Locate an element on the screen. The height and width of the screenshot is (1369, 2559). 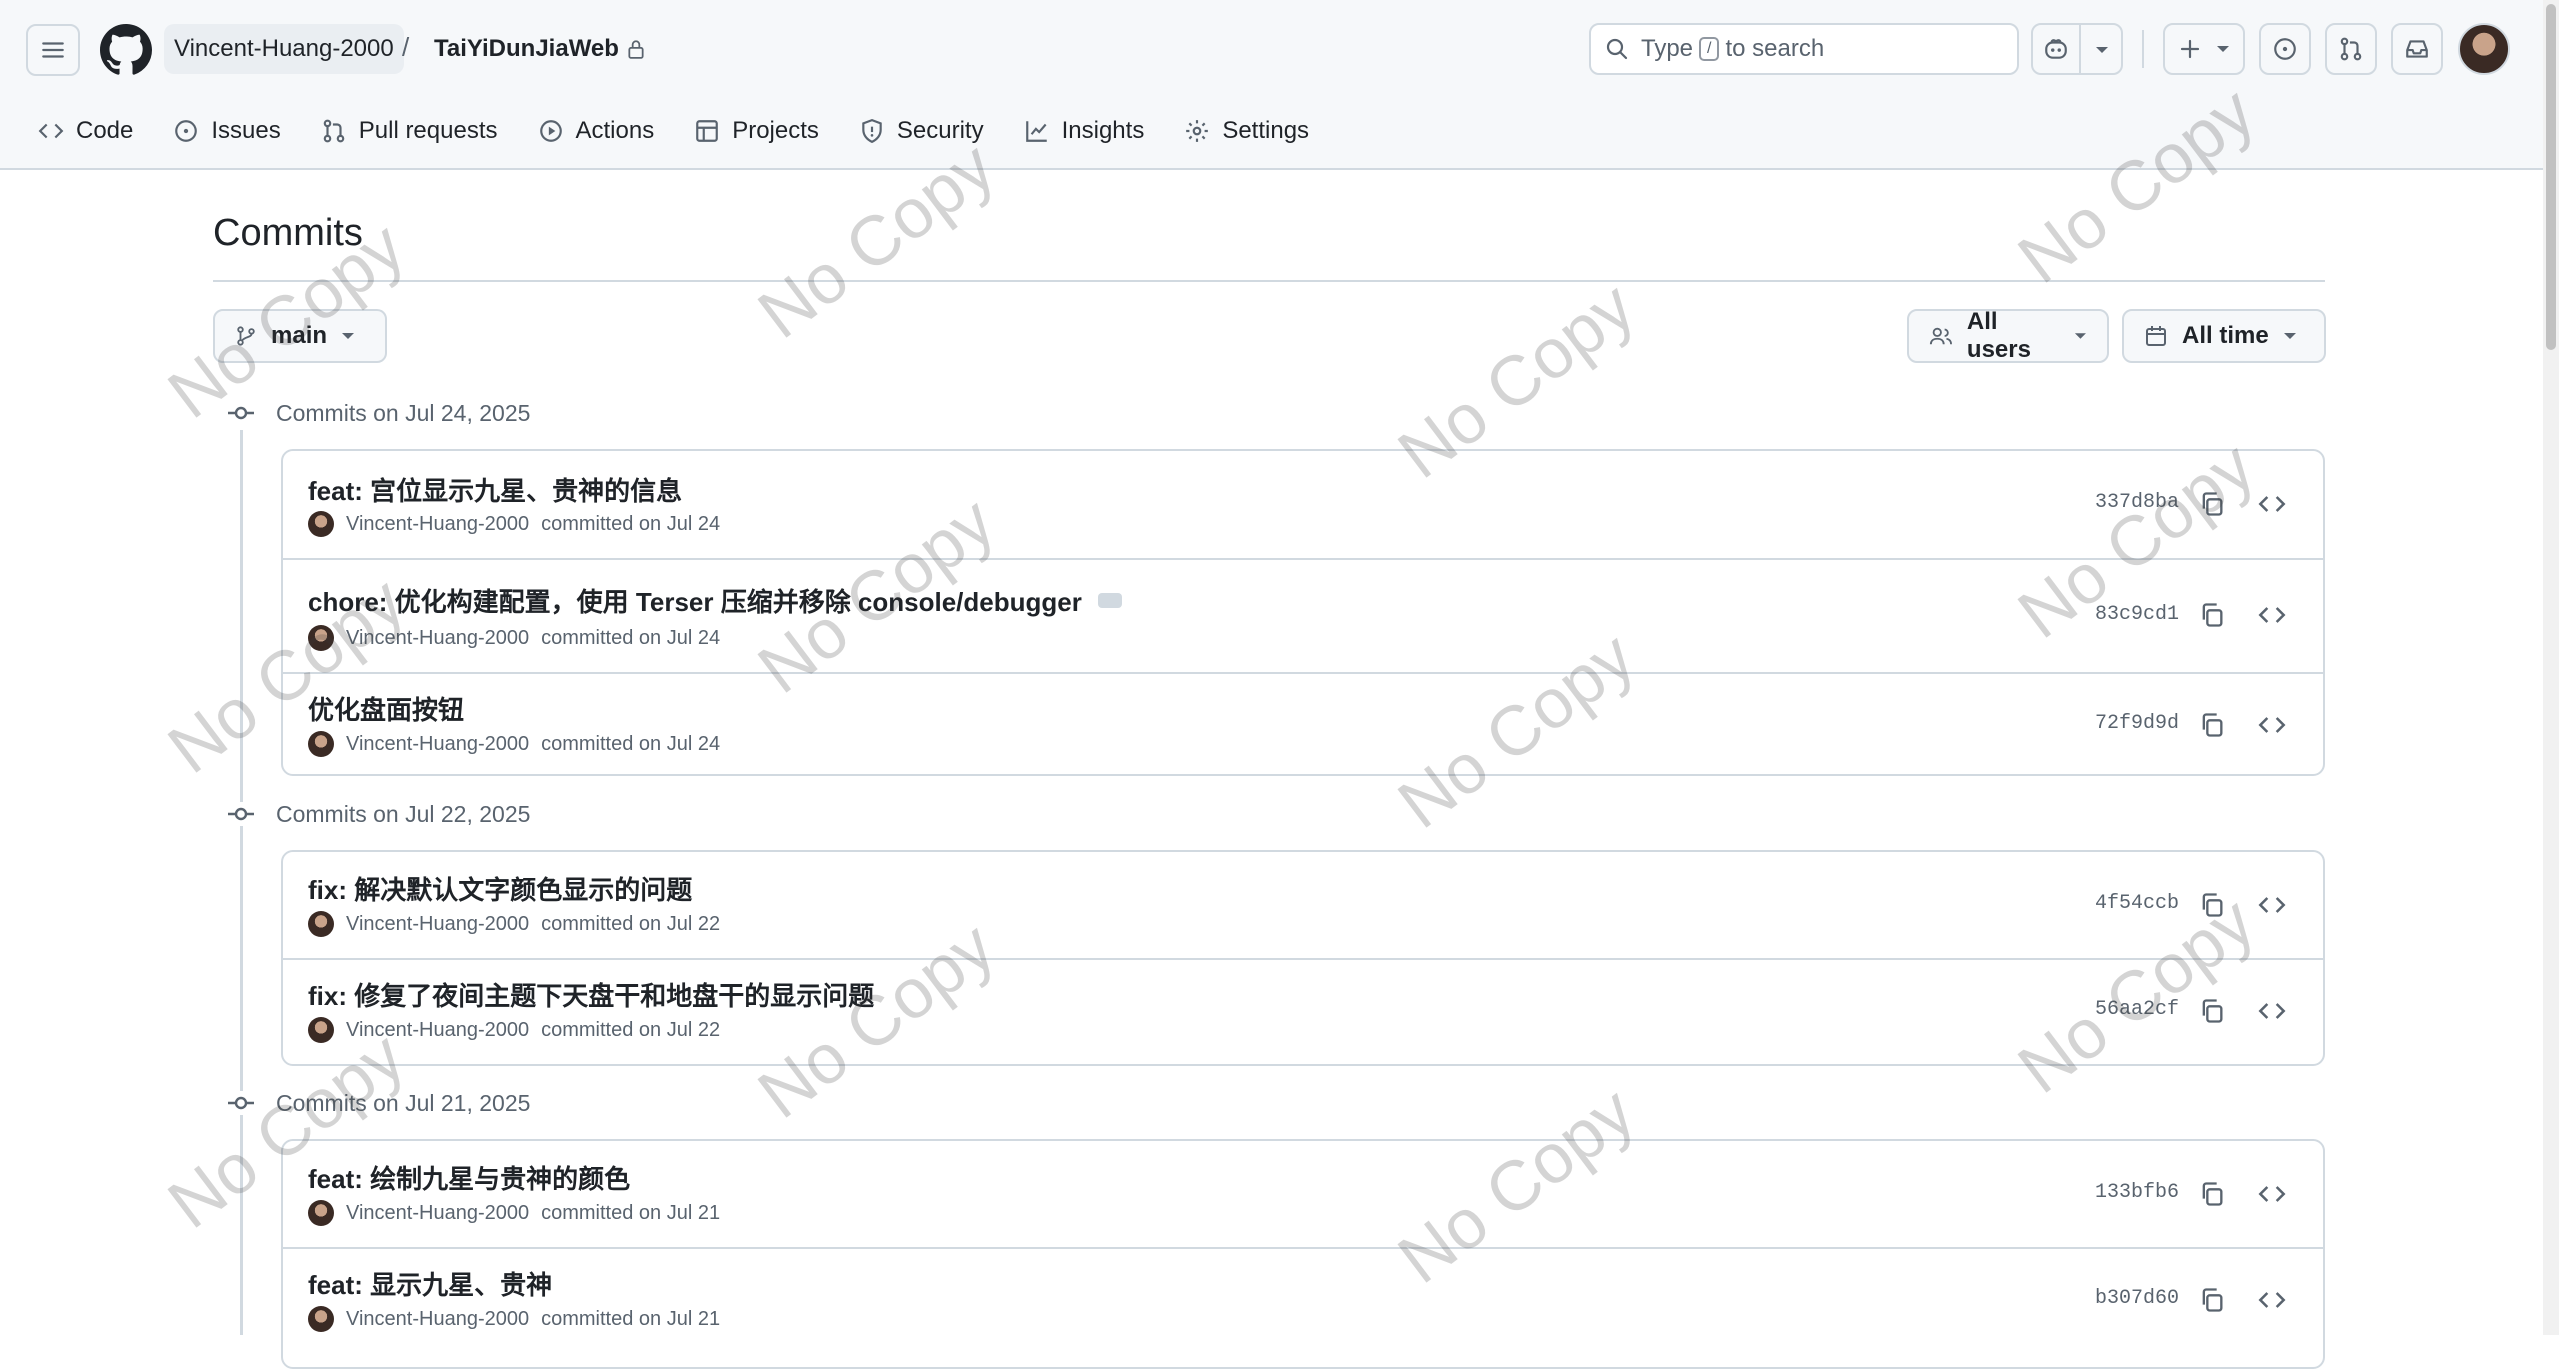
commit-message-text: fix: 解决默认文字颜色显示的问题 is located at coordinates (500, 890).